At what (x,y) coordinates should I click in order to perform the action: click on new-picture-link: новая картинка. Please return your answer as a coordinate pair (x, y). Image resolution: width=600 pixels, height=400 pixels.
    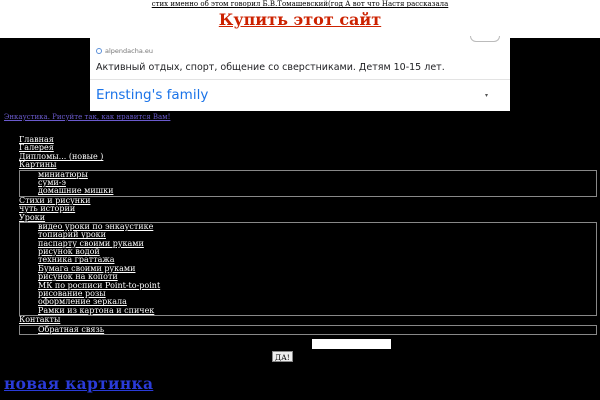
    Looking at the image, I should click on (78, 383).